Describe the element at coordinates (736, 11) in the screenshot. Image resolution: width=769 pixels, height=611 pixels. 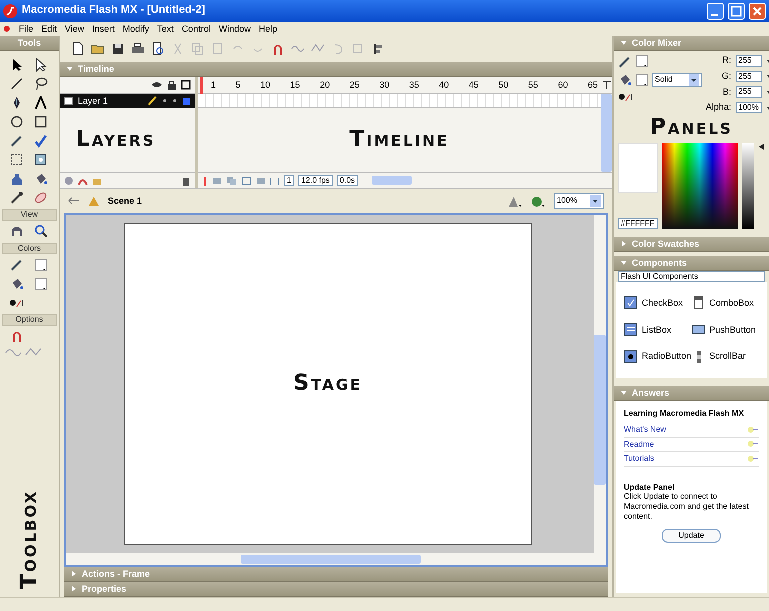
I see `maximize-icon` at that location.